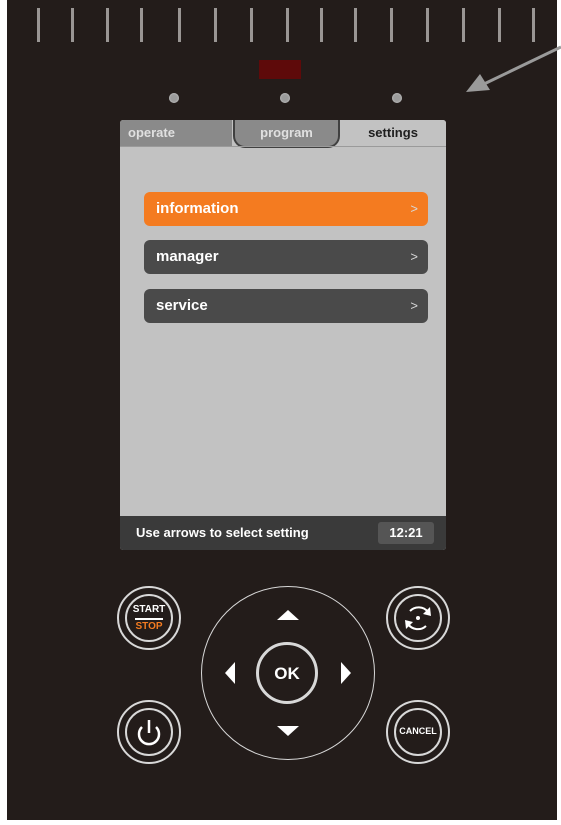  I want to click on arrow-right-icon, so click(346, 673).